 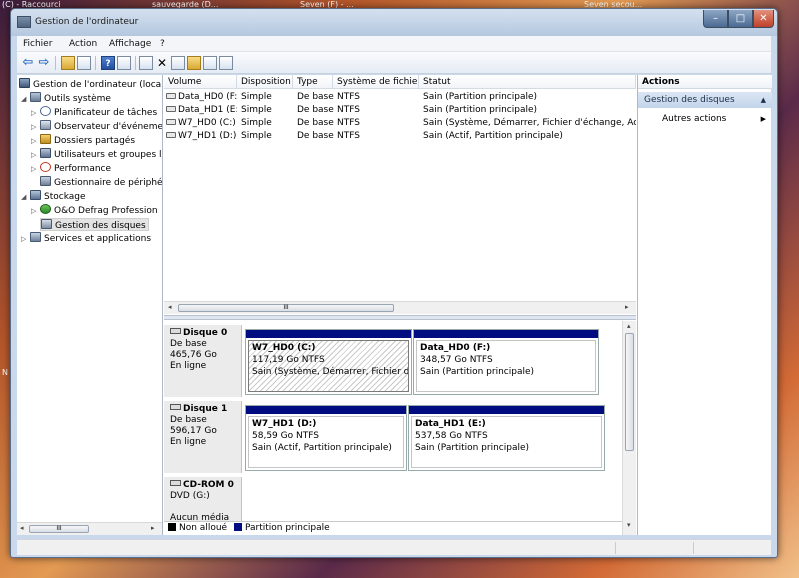 What do you see at coordinates (94, 210) in the screenshot?
I see `tree-item-oo-defrag: ▷ O&O Defrag Profession` at bounding box center [94, 210].